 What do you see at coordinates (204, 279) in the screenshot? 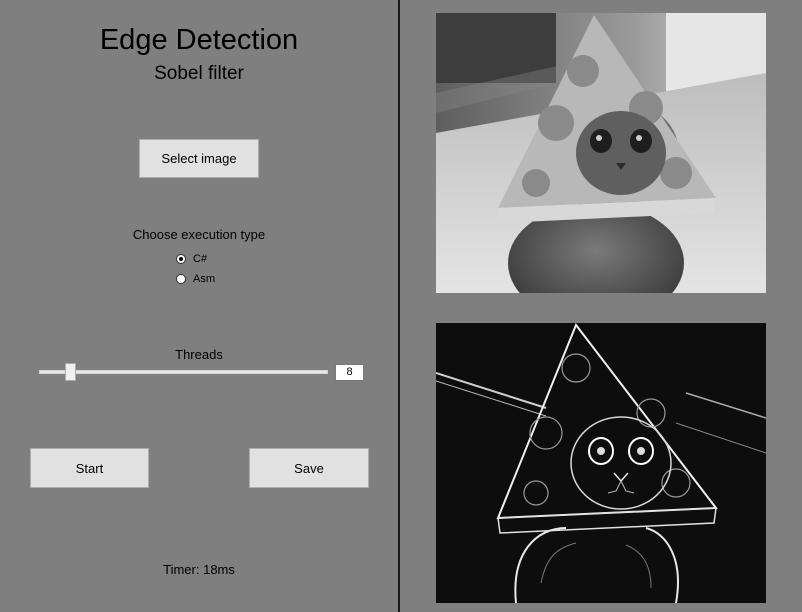
I see `radio-label-asm: Asm` at bounding box center [204, 279].